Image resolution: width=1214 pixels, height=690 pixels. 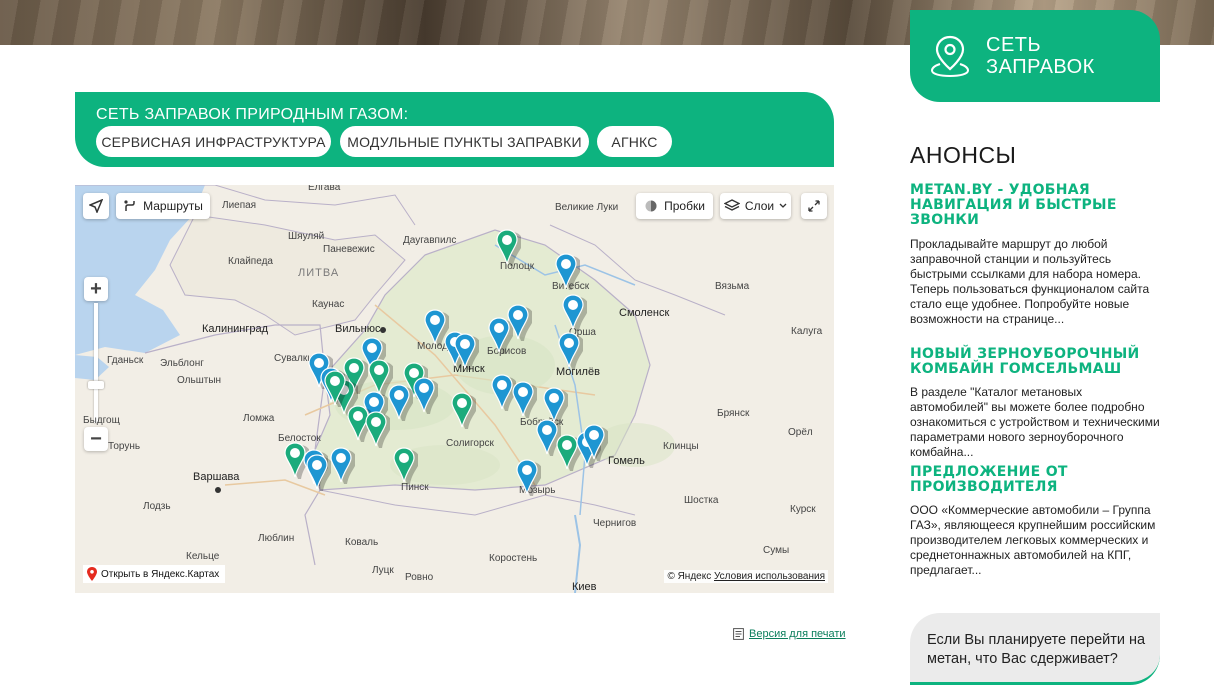 I want to click on city-label: Лодзь, so click(x=157, y=506).